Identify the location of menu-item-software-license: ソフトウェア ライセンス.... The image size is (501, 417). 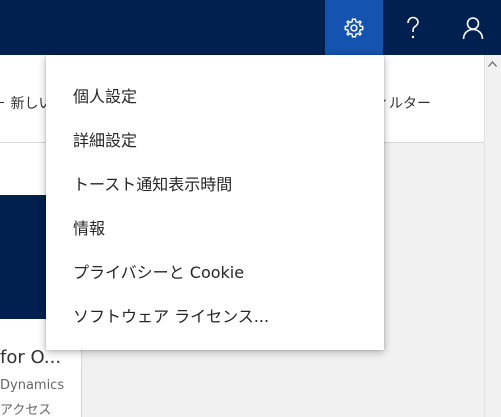
(215, 317).